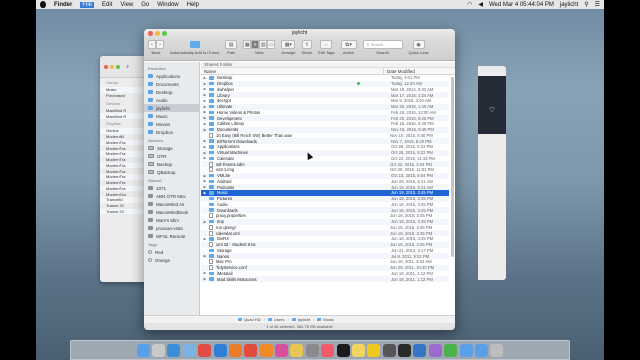 The image size is (640, 360). Describe the element at coordinates (63, 5) in the screenshot. I see `menu-app-name: Finder` at that location.